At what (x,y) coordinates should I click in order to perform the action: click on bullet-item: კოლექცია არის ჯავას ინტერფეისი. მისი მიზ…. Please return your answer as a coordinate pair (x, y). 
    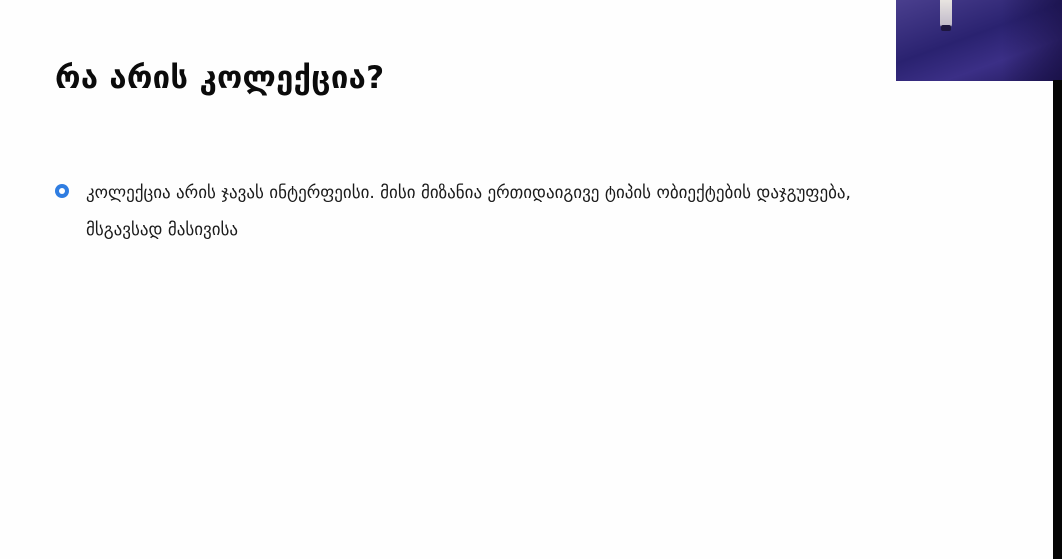
    Looking at the image, I should click on (535, 213).